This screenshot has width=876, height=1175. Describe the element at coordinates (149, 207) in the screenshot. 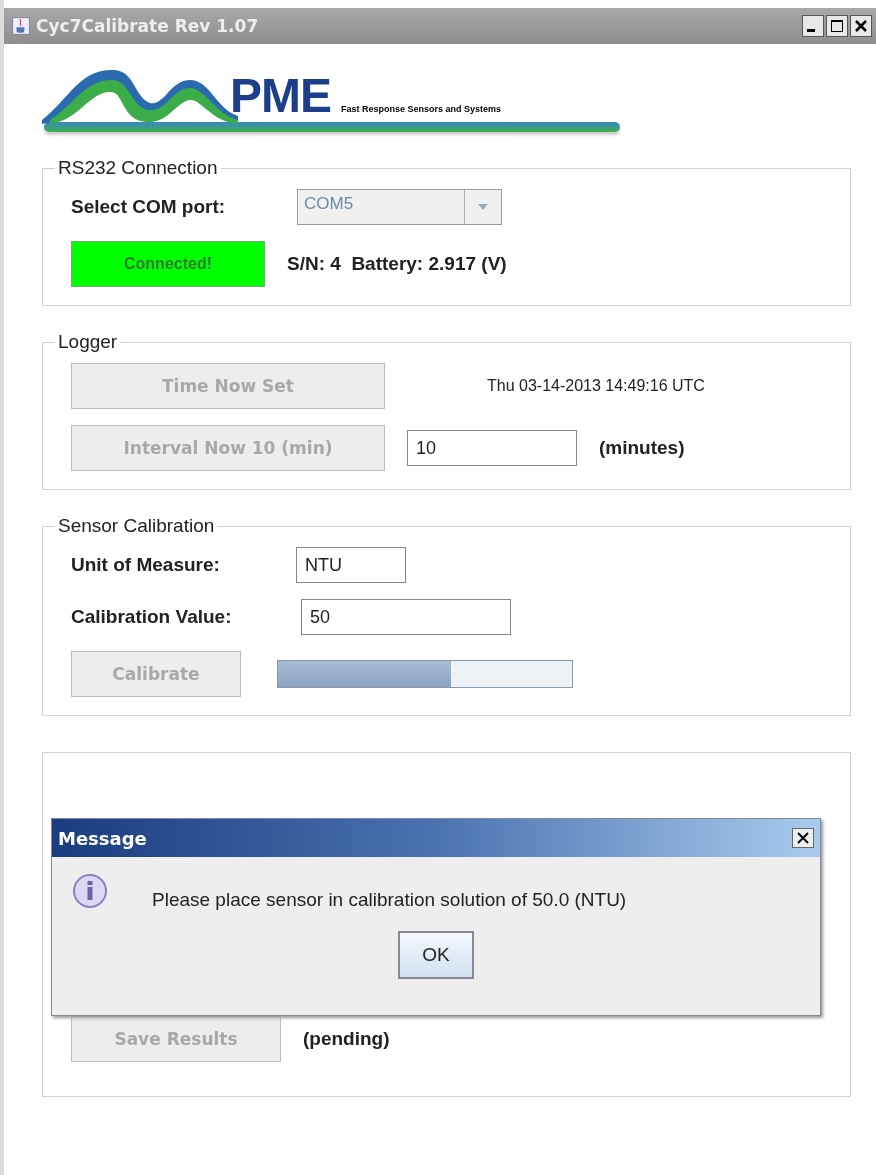

I see `com-port-label: Select COM port:` at that location.